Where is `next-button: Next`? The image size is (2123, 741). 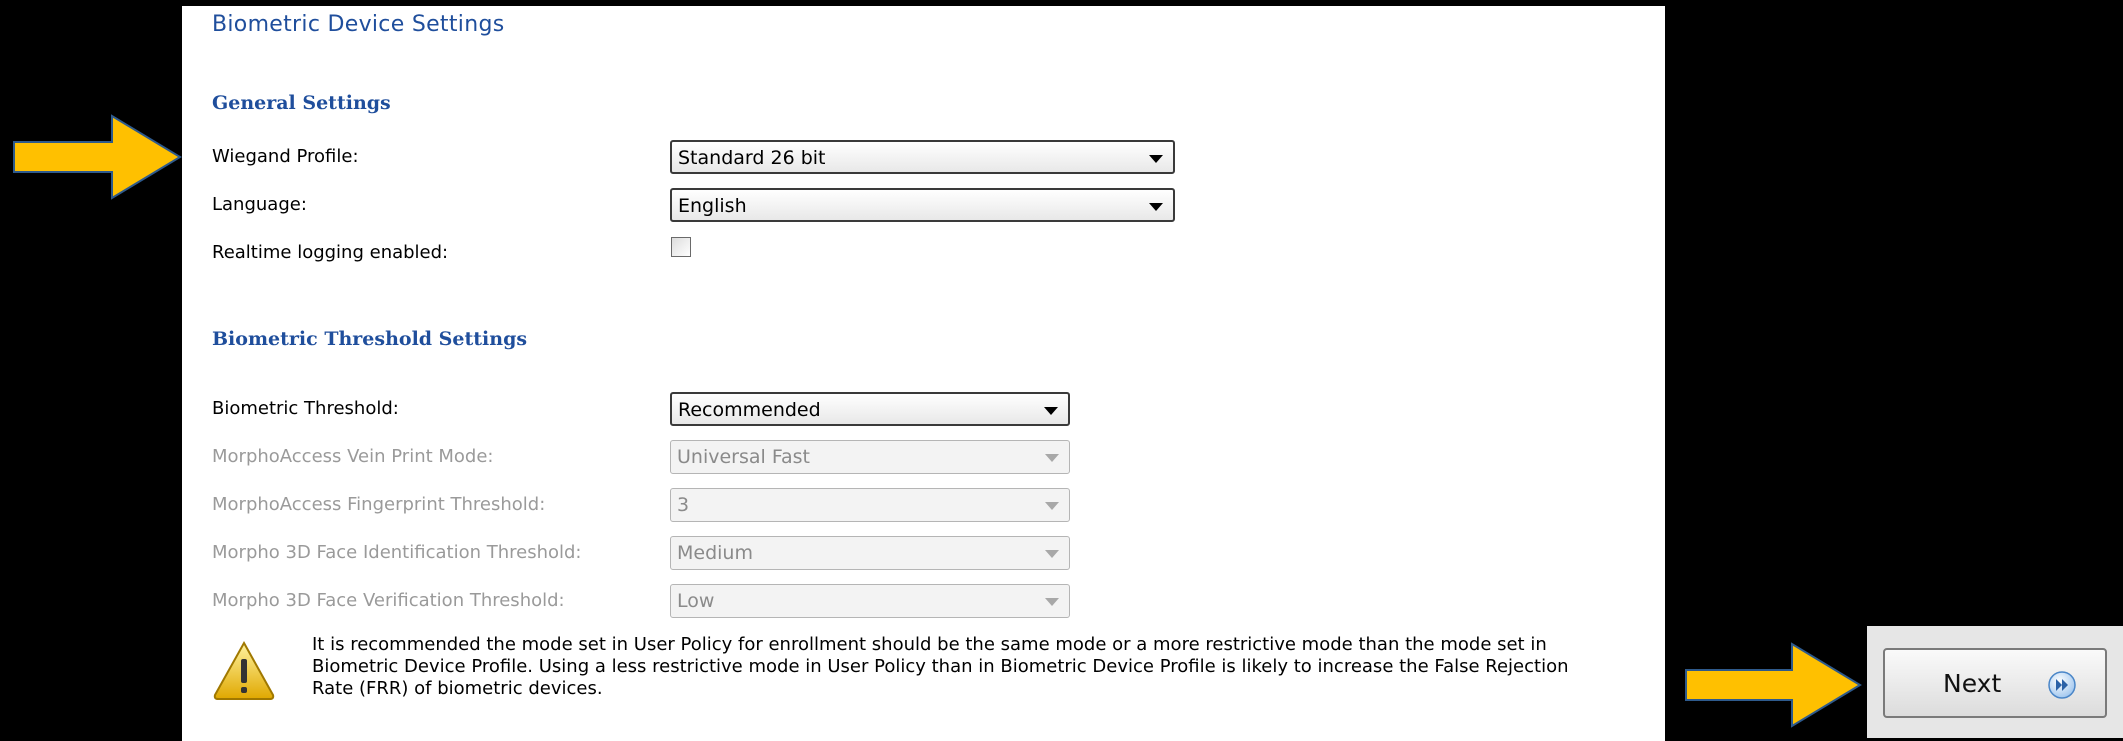 next-button: Next is located at coordinates (1995, 683).